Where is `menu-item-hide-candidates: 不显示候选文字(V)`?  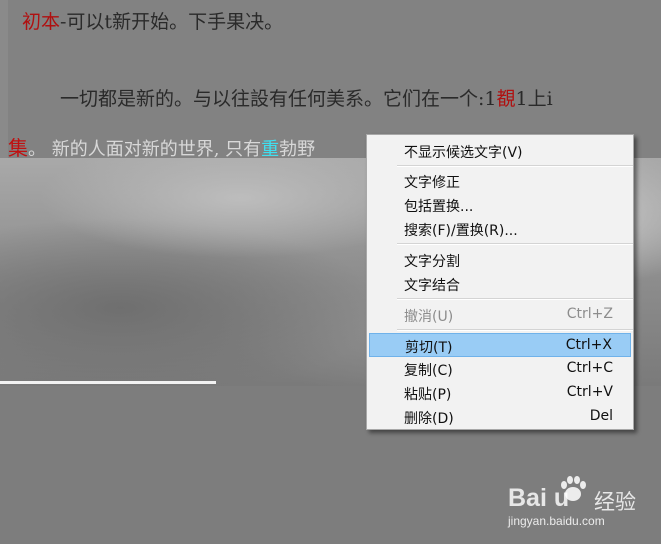
menu-item-hide-candidates: 不显示候选文字(V) is located at coordinates (500, 151).